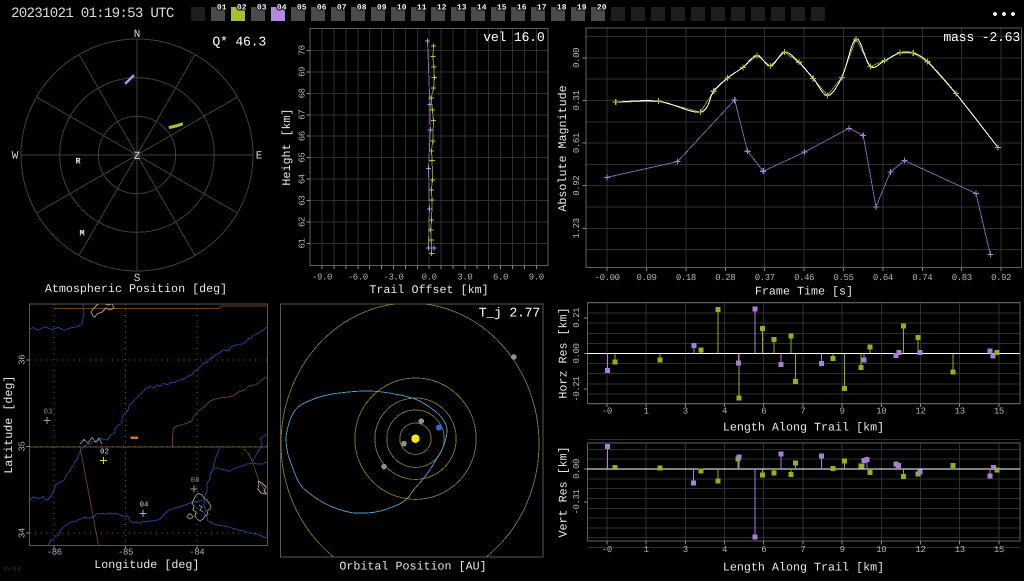 Image resolution: width=1024 pixels, height=581 pixels. What do you see at coordinates (577, 100) in the screenshot?
I see `svg-text: 0.31` at bounding box center [577, 100].